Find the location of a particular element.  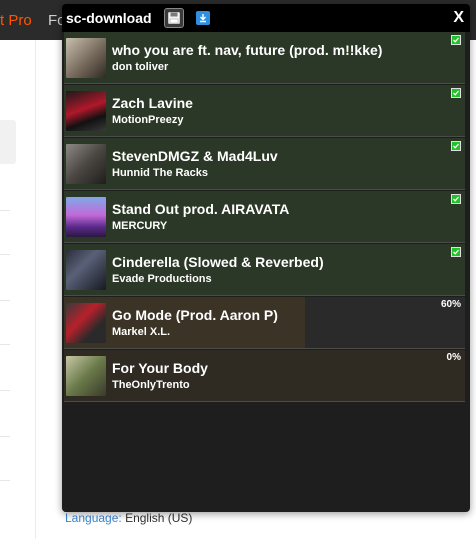

track-artist: MERCURY is located at coordinates (140, 226).